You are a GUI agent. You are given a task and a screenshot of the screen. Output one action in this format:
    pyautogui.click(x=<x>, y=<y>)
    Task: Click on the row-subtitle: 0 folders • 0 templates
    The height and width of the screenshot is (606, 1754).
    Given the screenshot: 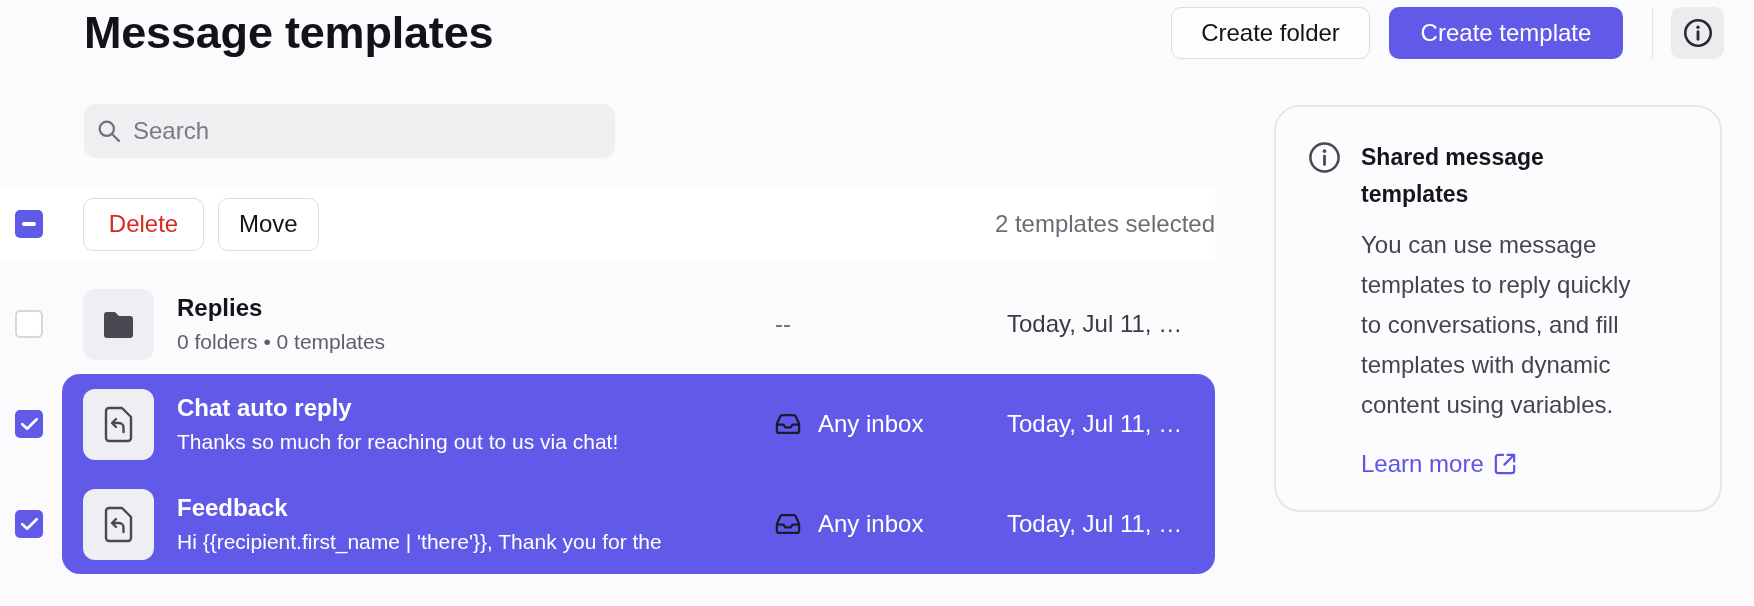 What is the action you would take?
    pyautogui.click(x=281, y=341)
    